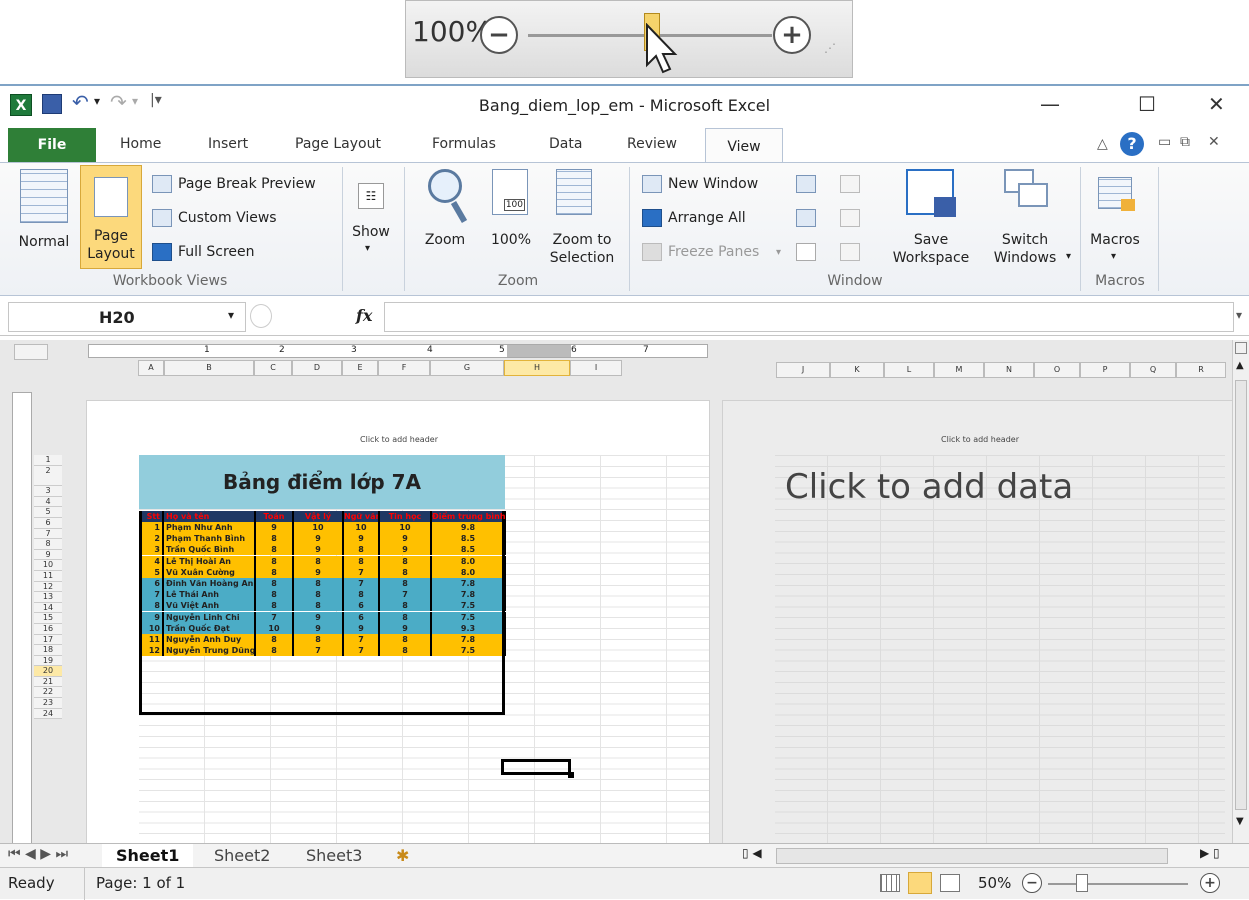 The width and height of the screenshot is (1249, 900). What do you see at coordinates (536, 767) in the screenshot?
I see `active-cell-h20` at bounding box center [536, 767].